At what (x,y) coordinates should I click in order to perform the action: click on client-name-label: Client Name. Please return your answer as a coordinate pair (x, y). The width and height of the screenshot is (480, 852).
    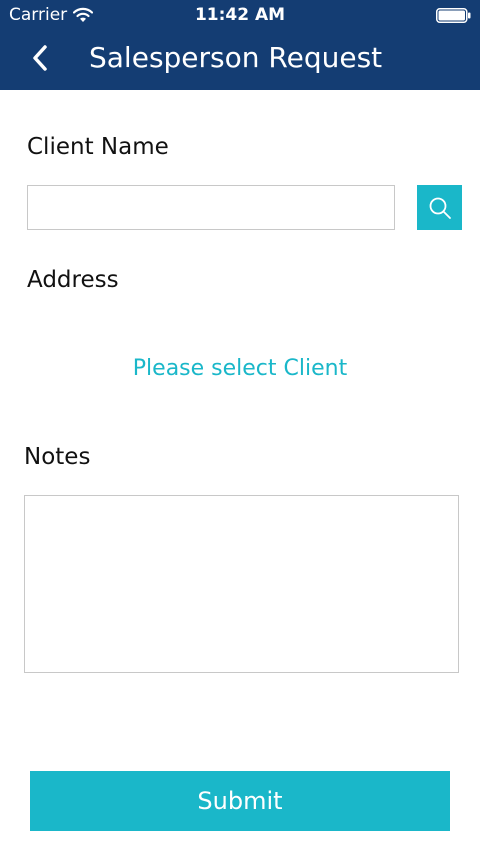
    Looking at the image, I should click on (98, 147).